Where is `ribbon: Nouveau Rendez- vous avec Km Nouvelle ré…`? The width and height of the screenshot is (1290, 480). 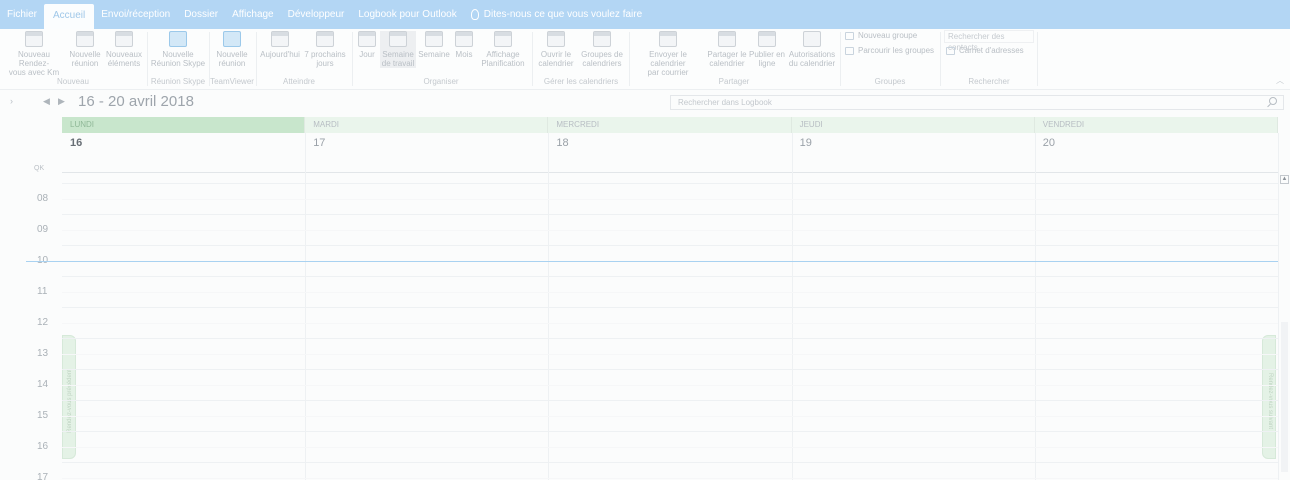 ribbon: Nouveau Rendez- vous avec Km Nouvelle ré… is located at coordinates (645, 59).